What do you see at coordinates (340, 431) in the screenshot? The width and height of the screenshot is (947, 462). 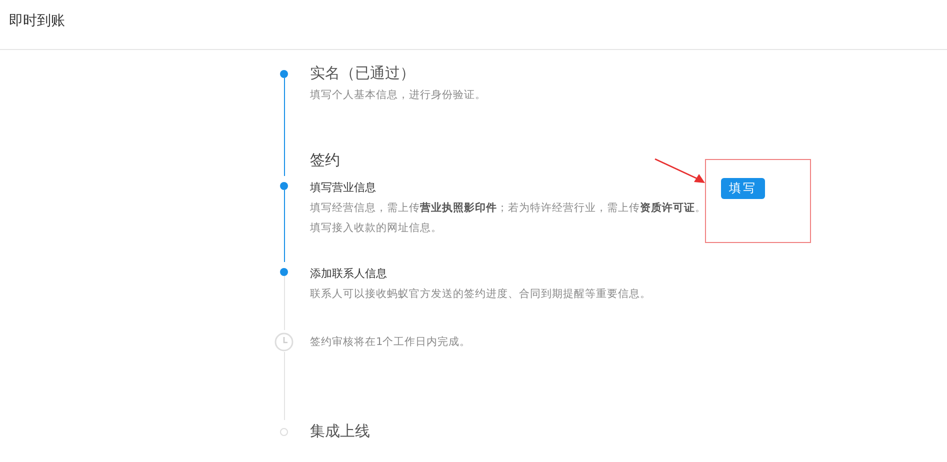 I see `step-title: 集成上线` at bounding box center [340, 431].